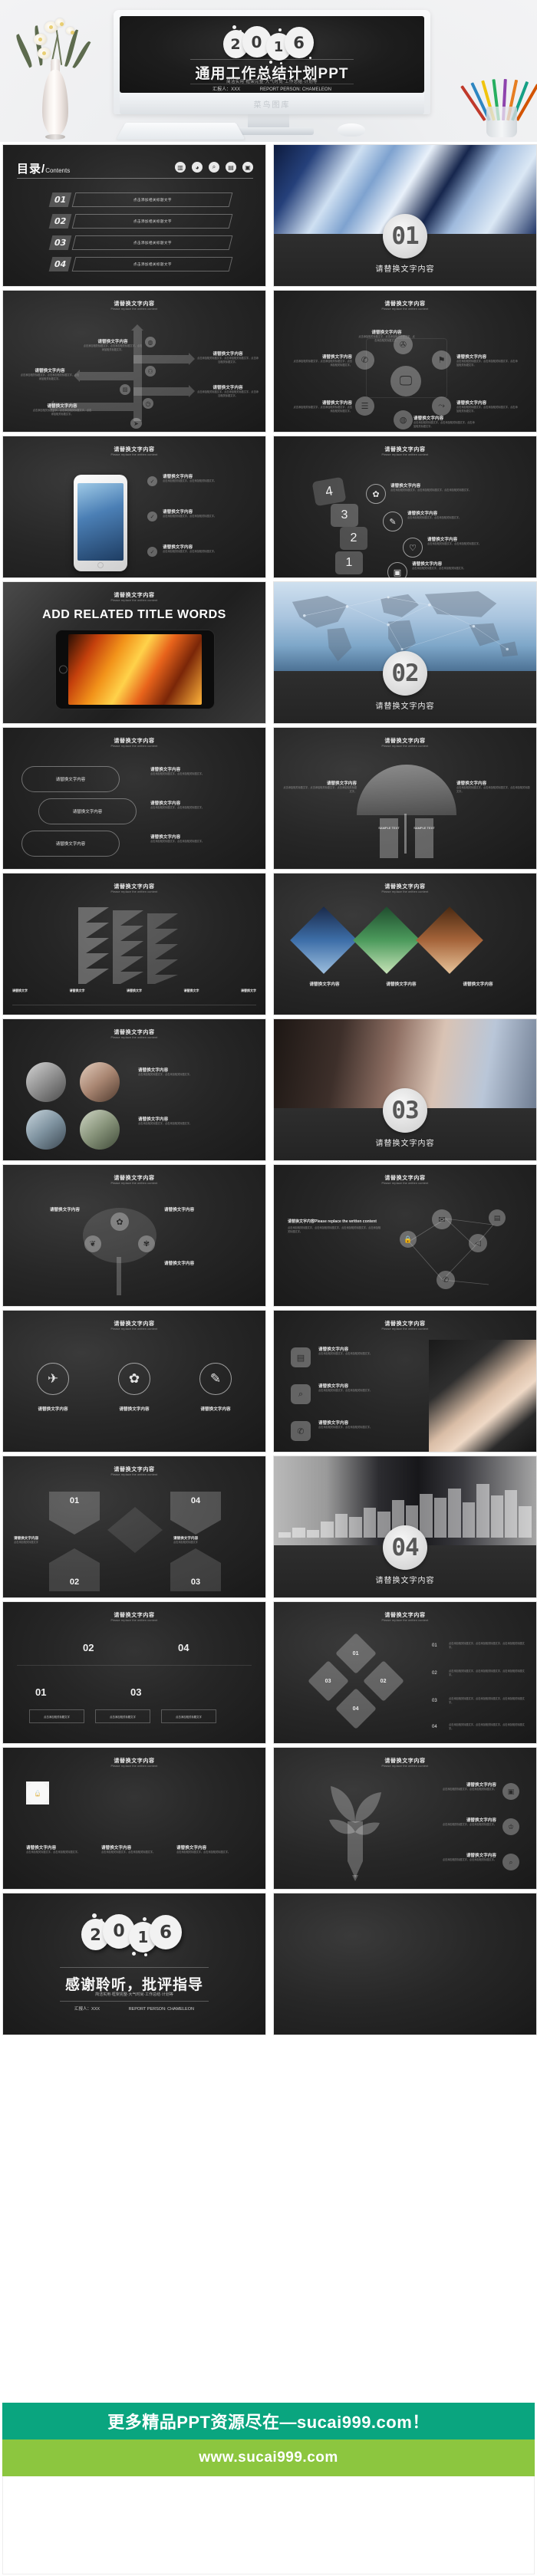  Describe the element at coordinates (405, 652) in the screenshot. I see `slide-section-02: 02 请替换文字内容` at that location.